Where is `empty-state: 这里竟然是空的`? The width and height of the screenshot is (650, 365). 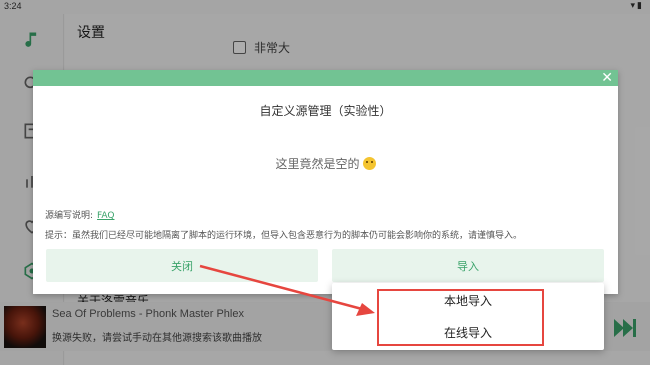
empty-state: 这里竟然是空的 is located at coordinates (325, 163).